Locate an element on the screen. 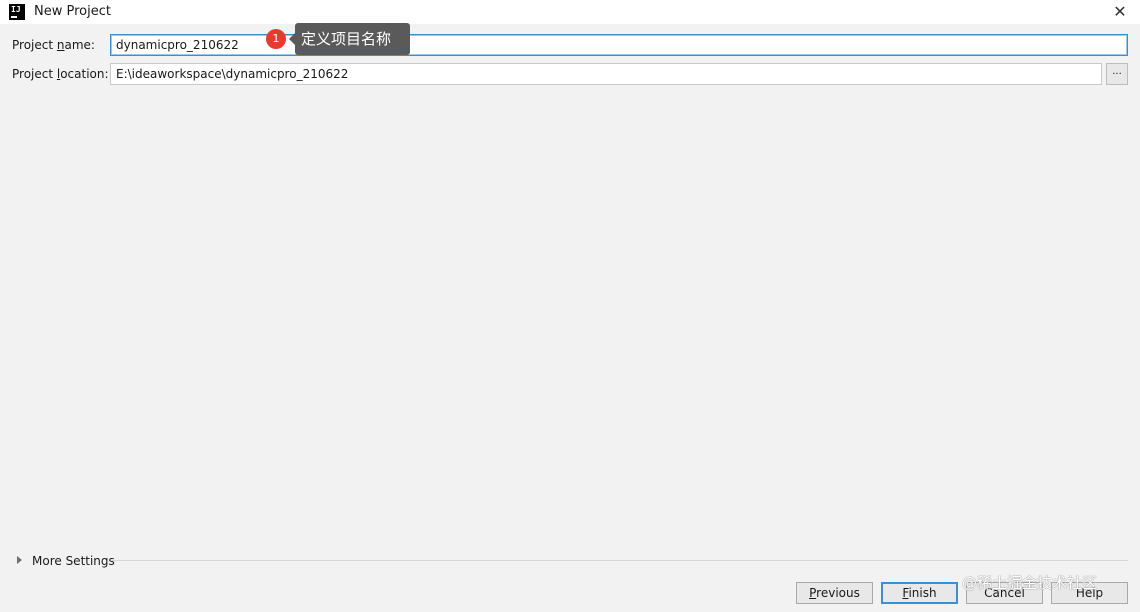 The width and height of the screenshot is (1140, 612). app-icon-text: IJ is located at coordinates (16, 9).